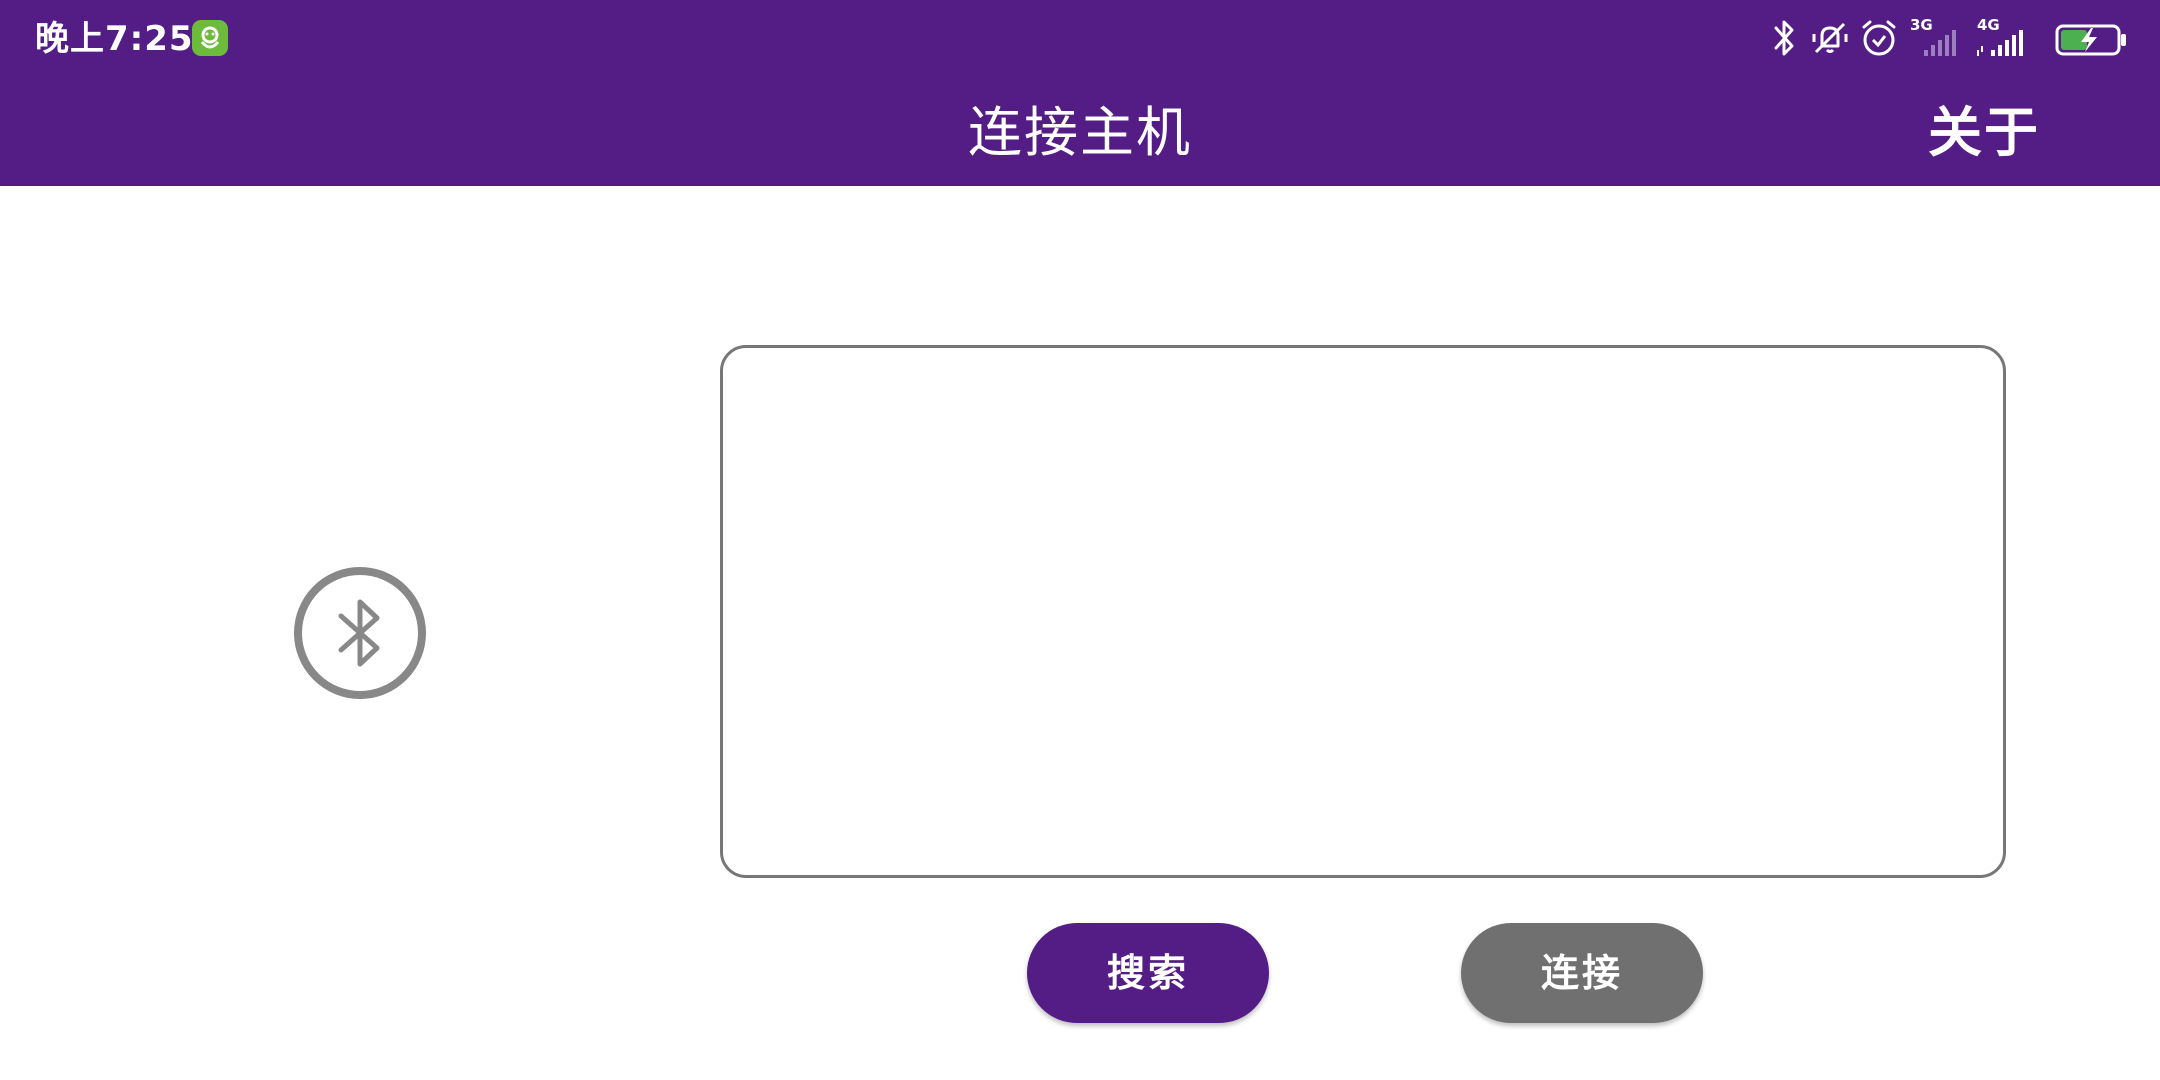 This screenshot has height=1080, width=2160. What do you see at coordinates (1582, 973) in the screenshot?
I see `connect-button: 连接` at bounding box center [1582, 973].